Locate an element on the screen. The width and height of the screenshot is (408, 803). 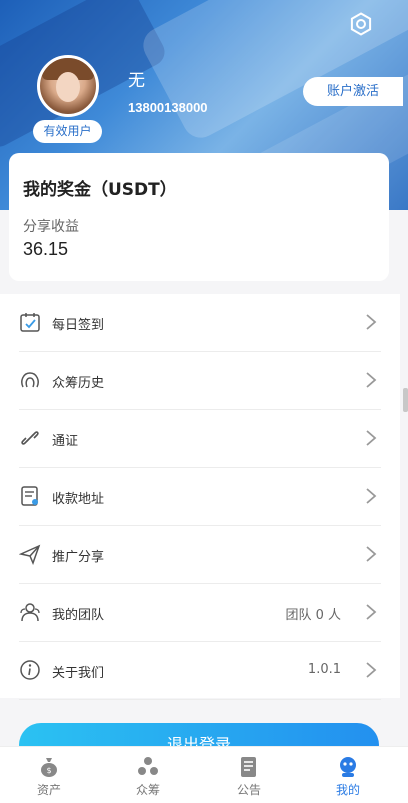
tab-label: 资产 is located at coordinates (48, 790).